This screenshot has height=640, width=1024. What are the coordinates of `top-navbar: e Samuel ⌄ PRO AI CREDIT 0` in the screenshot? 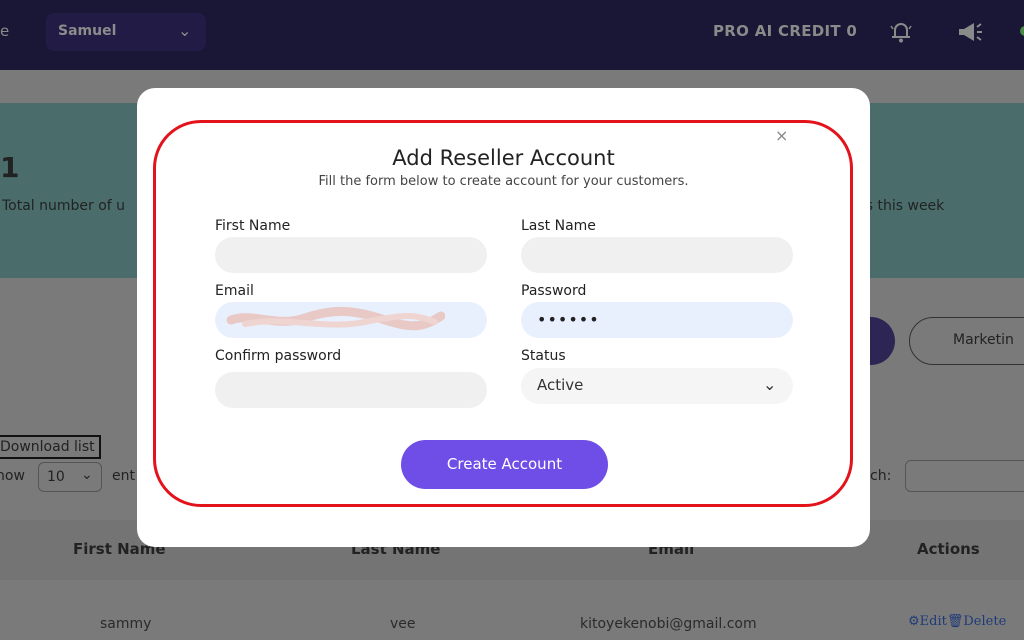 It's located at (512, 35).